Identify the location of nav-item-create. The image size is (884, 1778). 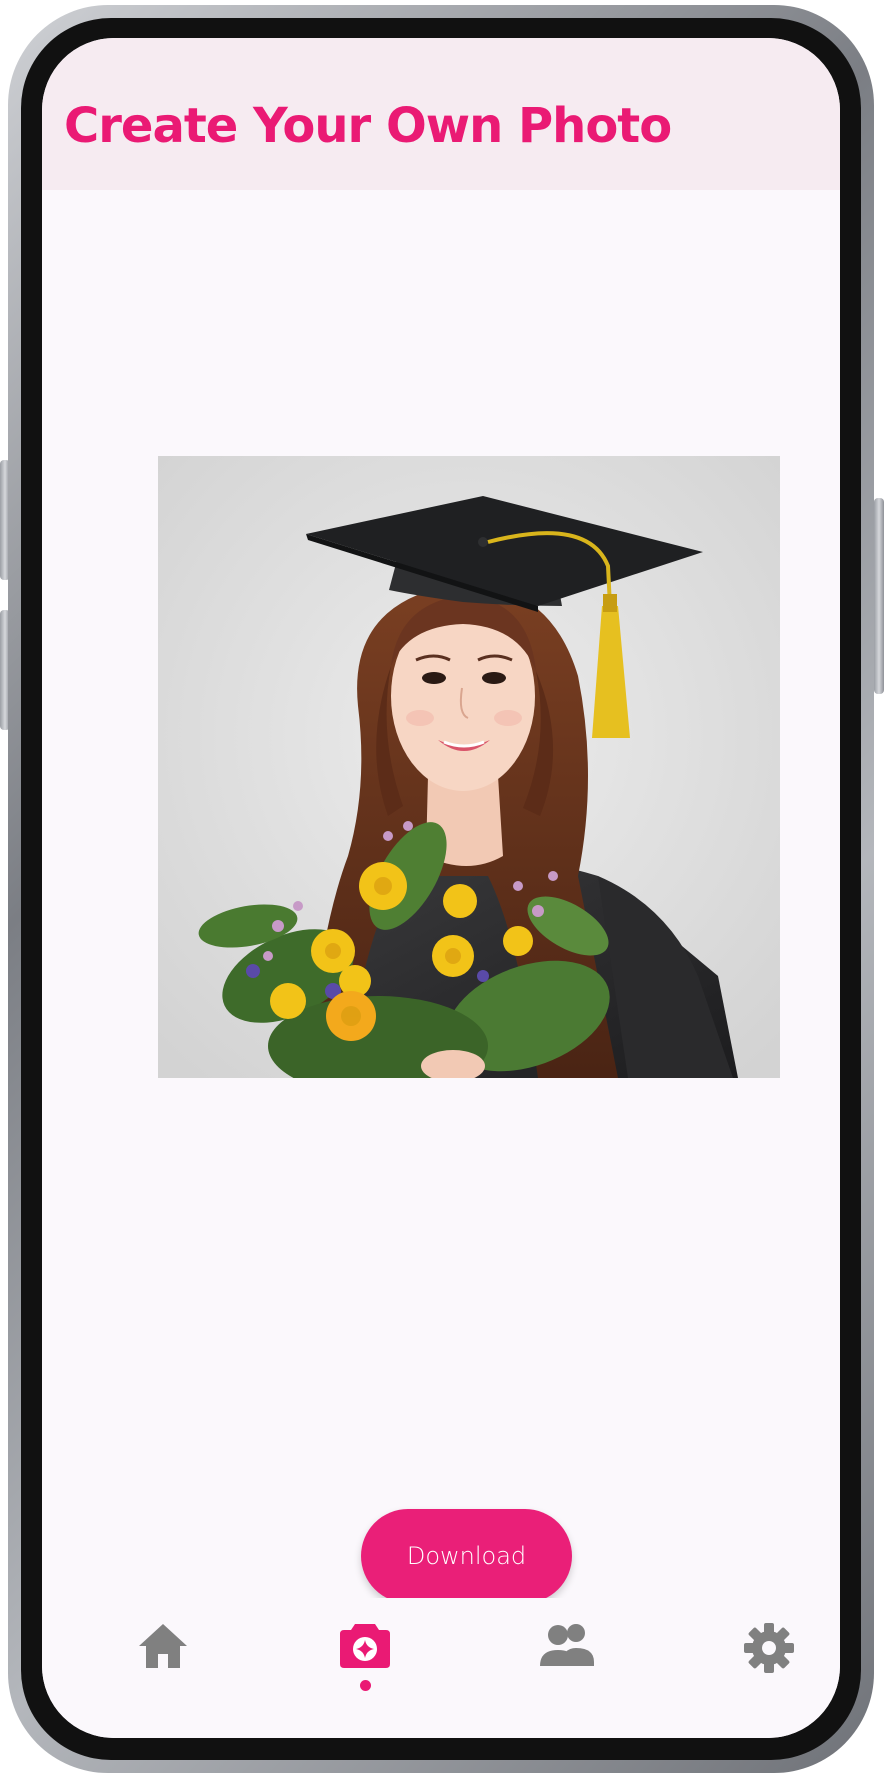
(365, 1667).